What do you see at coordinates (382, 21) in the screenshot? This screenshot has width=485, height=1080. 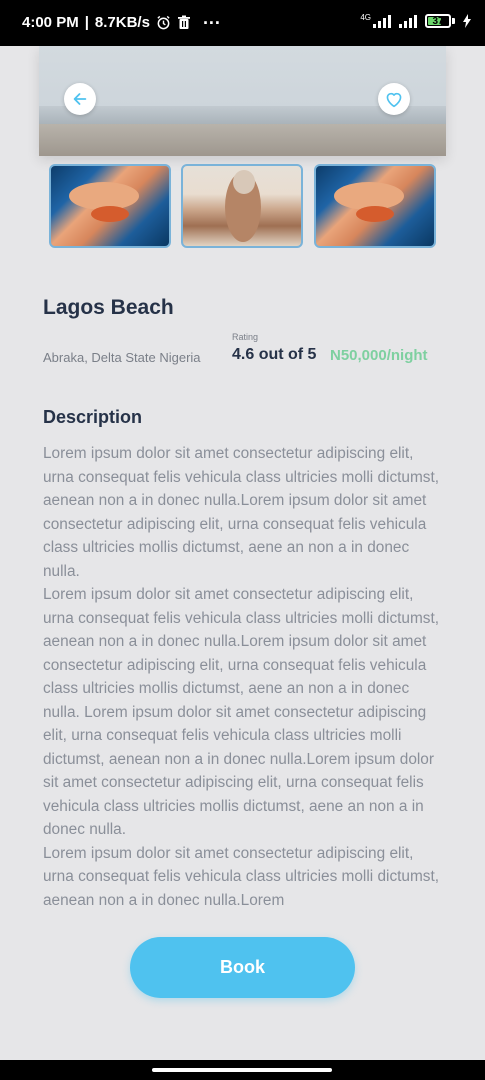 I see `signal-icon` at bounding box center [382, 21].